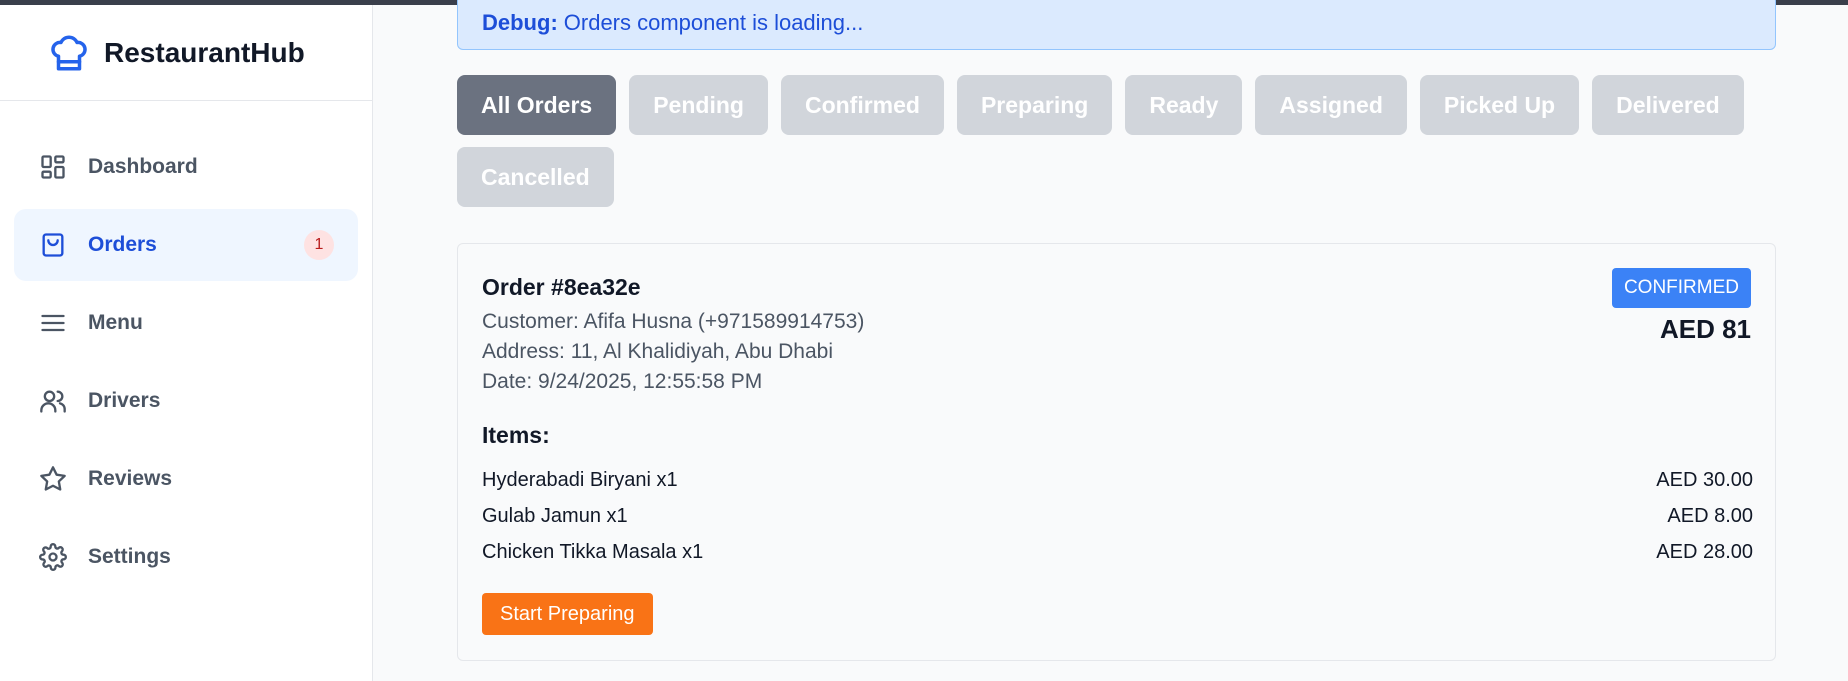 This screenshot has width=1848, height=681. Describe the element at coordinates (186, 557) in the screenshot. I see `sidebar-item-settings: Settings` at that location.